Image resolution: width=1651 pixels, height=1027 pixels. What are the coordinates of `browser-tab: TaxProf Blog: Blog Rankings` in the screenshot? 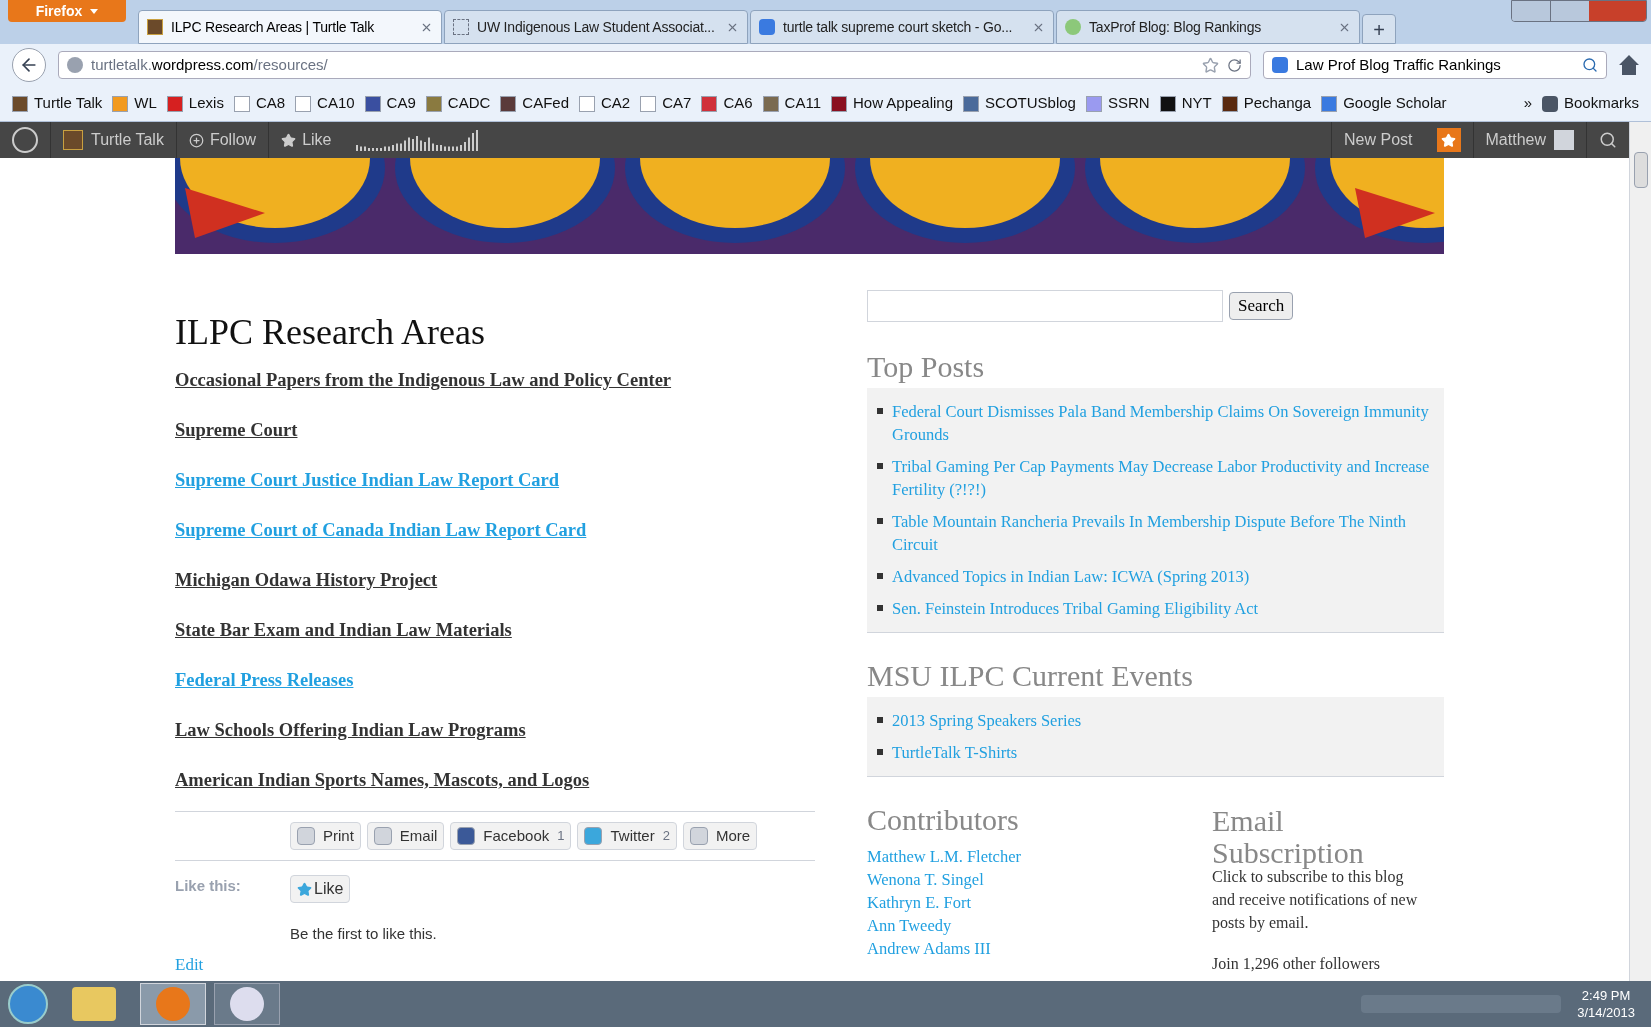 It's located at (1208, 27).